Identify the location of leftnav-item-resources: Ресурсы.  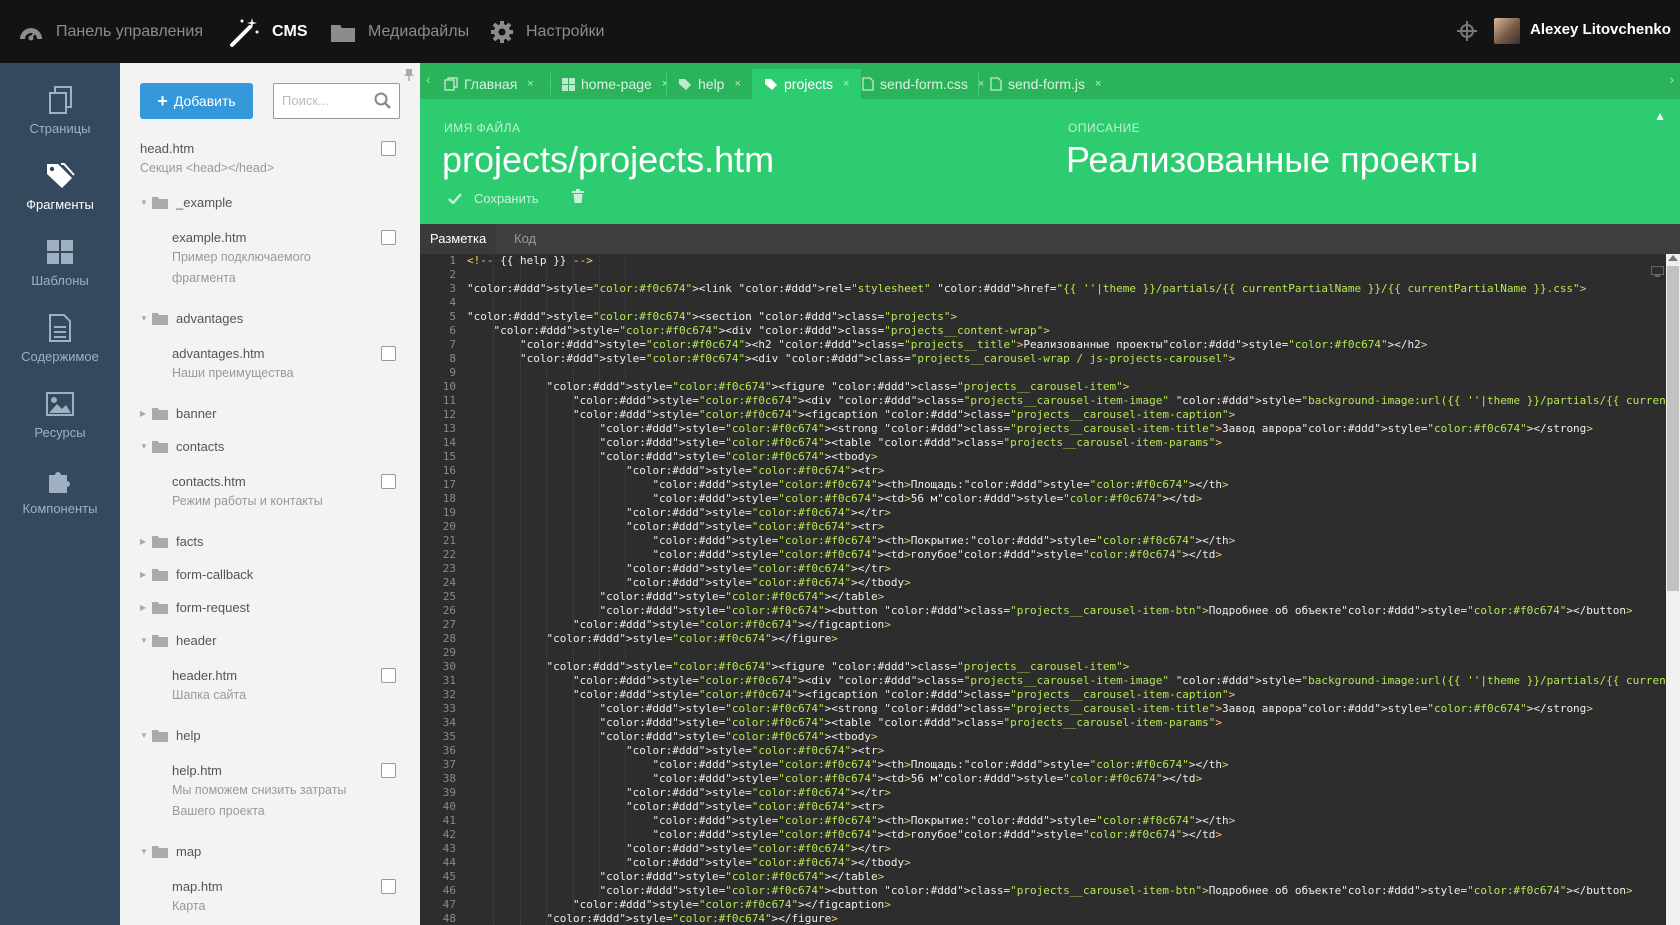
(60, 414).